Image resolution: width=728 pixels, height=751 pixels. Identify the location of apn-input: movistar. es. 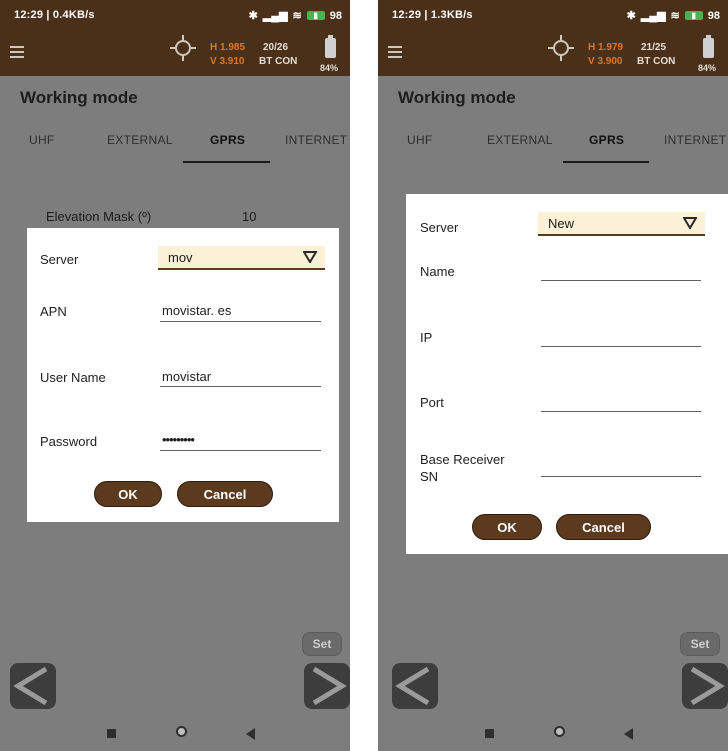
(196, 310).